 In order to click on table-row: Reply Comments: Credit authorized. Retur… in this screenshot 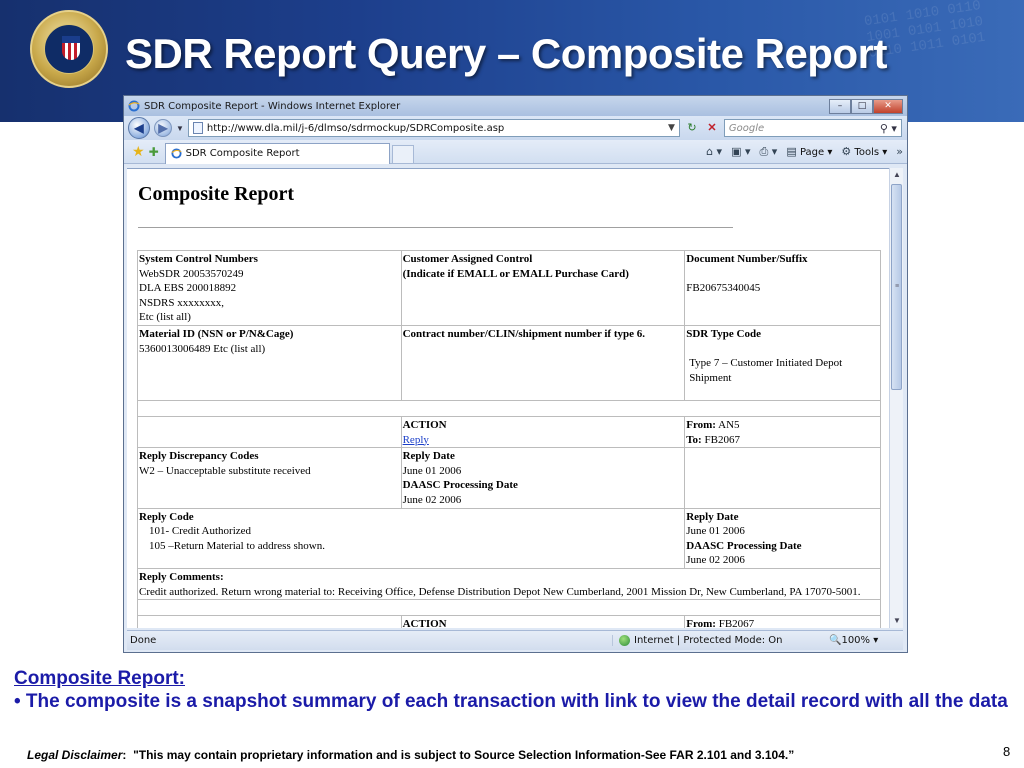, I will do `click(509, 584)`.